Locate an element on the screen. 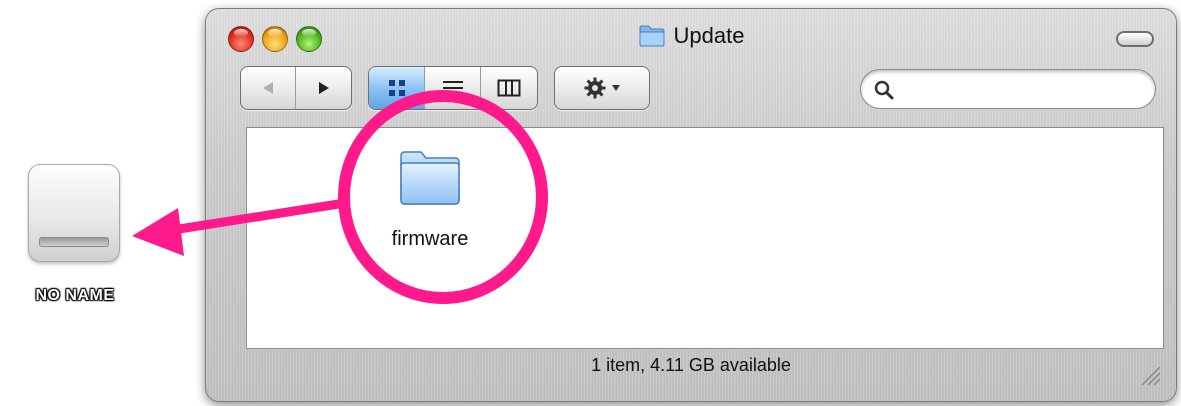 This screenshot has height=406, width=1181. window-title-bar: Update is located at coordinates (691, 36).